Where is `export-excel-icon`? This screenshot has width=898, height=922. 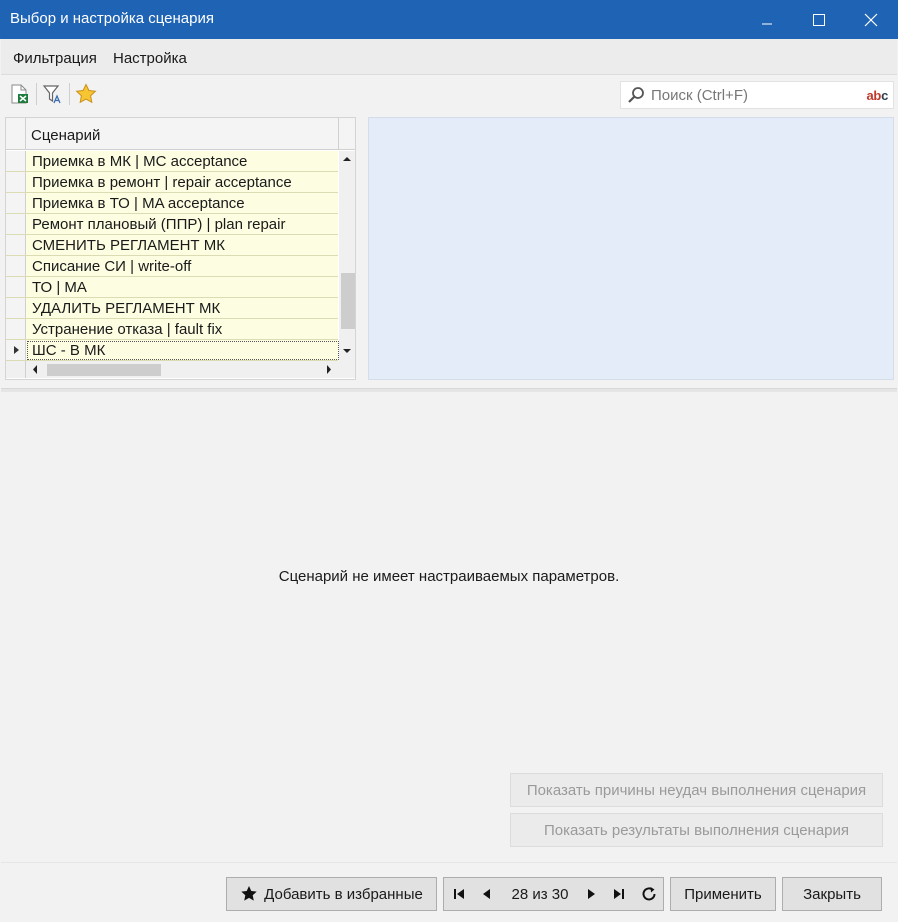
export-excel-icon is located at coordinates (19, 94).